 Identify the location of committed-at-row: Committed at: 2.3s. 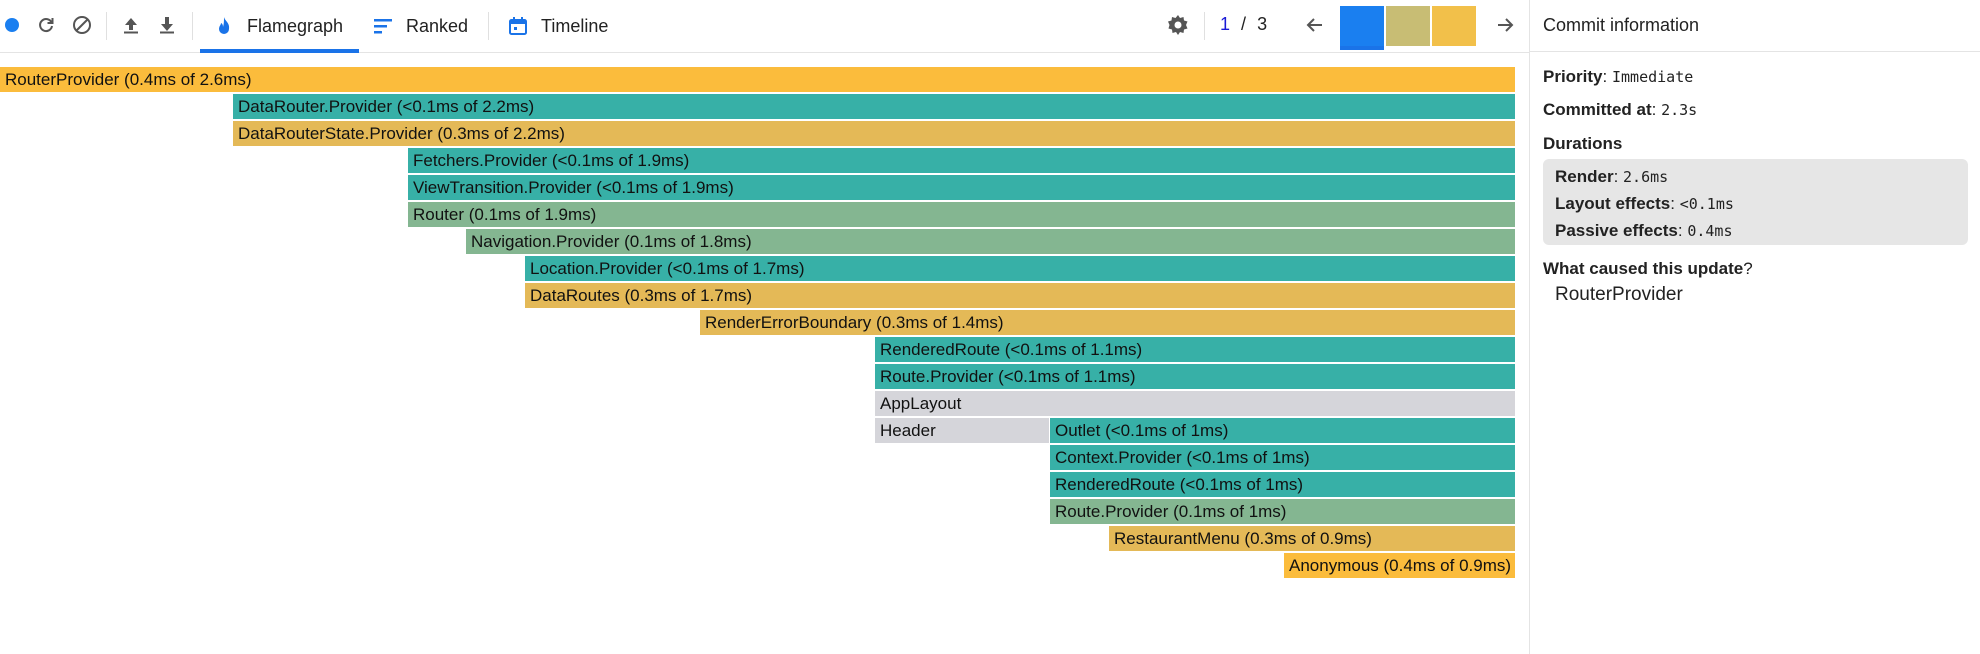
(1620, 109).